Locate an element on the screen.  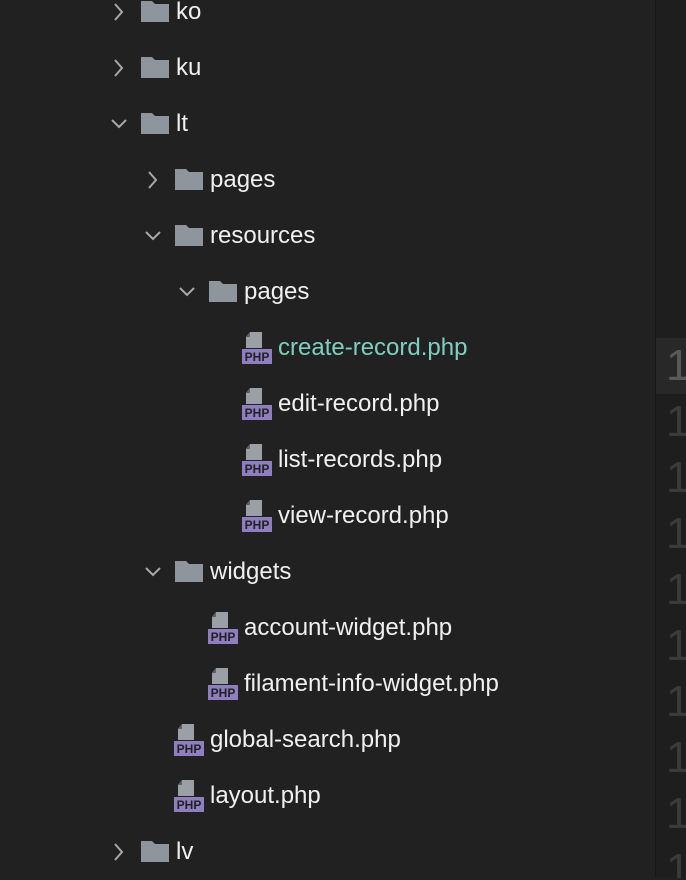
tree-folder-ko: ko is located at coordinates (327, 20).